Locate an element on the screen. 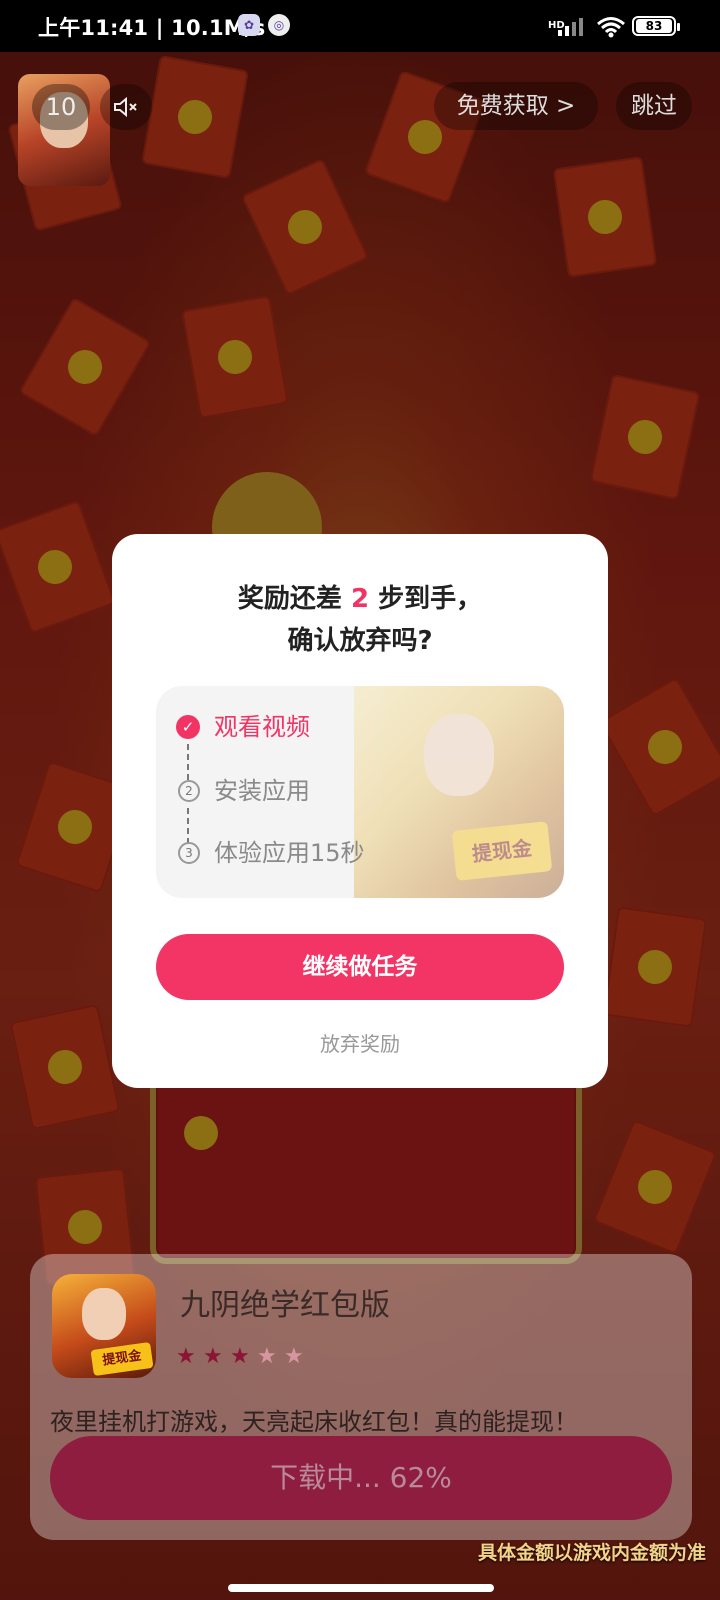 Image resolution: width=720 pixels, height=1600 pixels. step-number-icon: 3 is located at coordinates (189, 853).